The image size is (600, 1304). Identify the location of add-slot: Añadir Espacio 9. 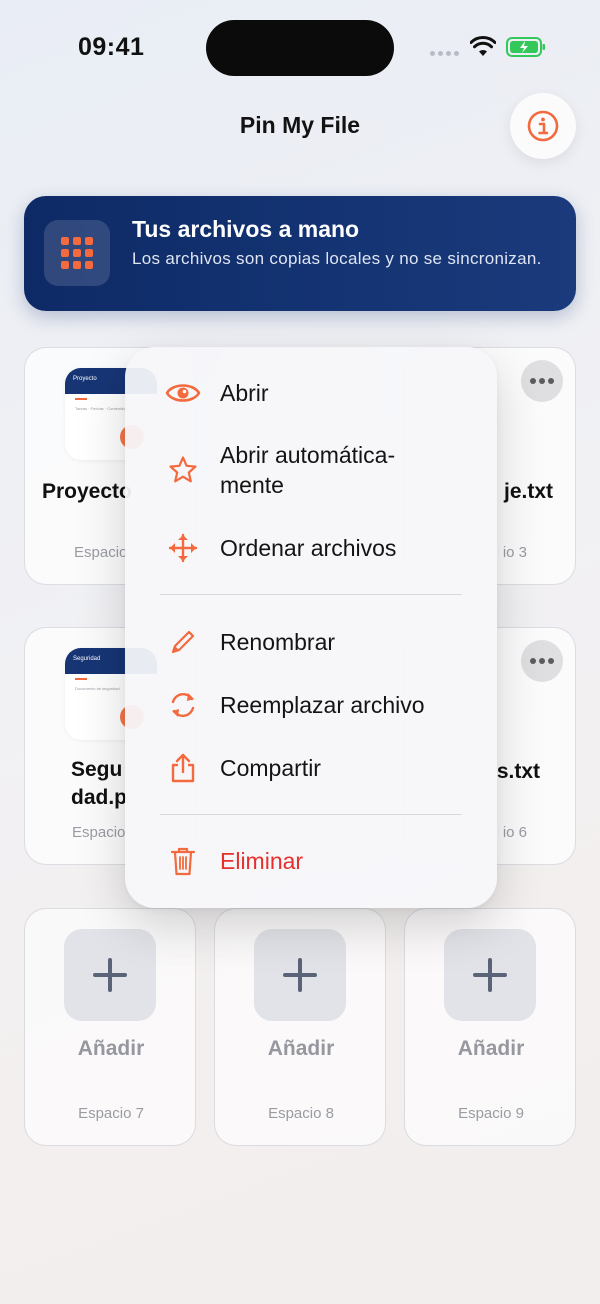
(490, 1027).